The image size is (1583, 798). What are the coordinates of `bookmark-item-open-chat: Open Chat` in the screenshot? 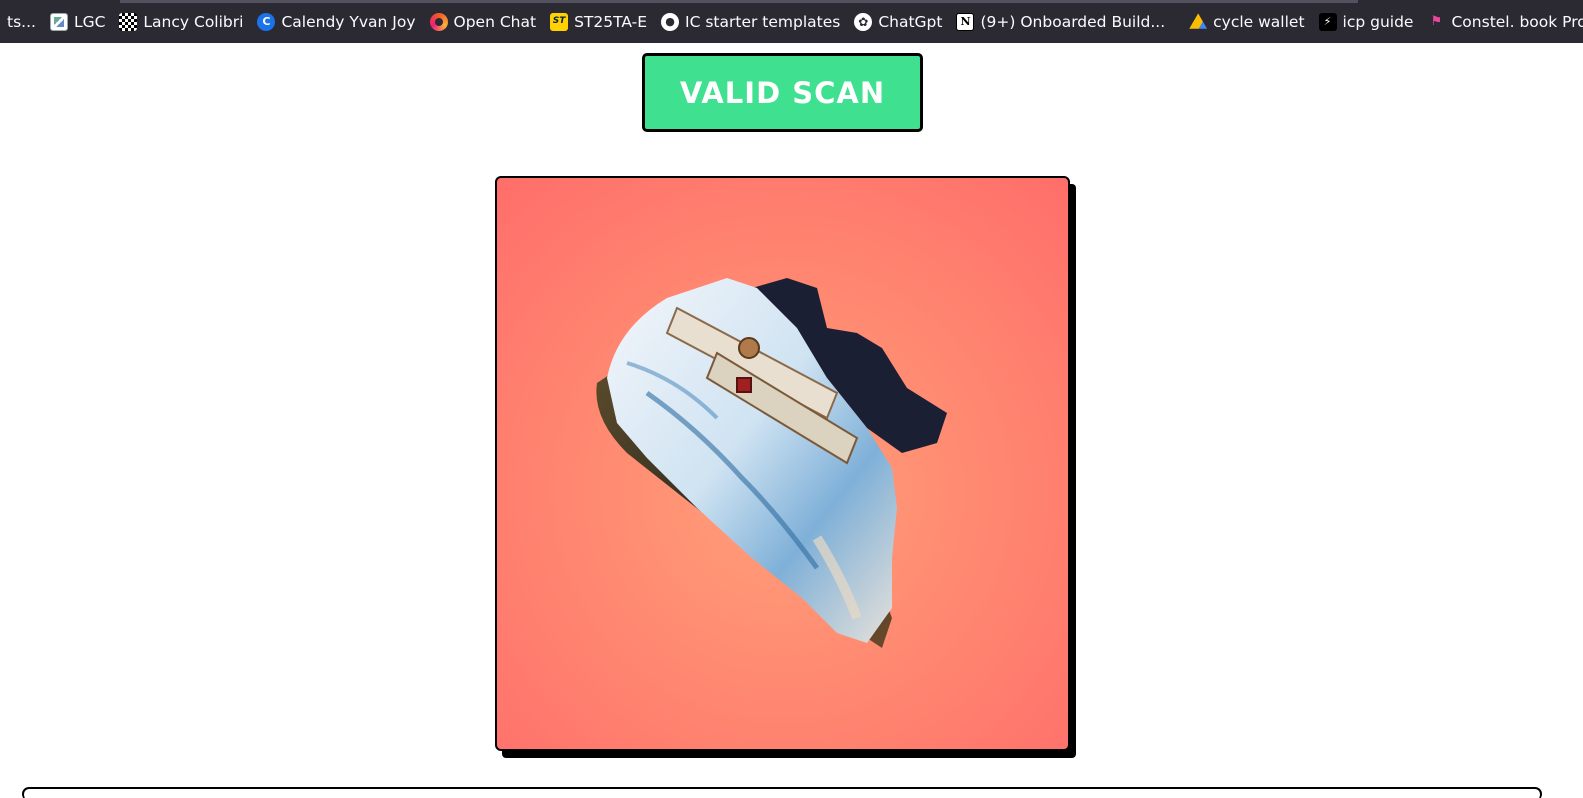 It's located at (483, 21).